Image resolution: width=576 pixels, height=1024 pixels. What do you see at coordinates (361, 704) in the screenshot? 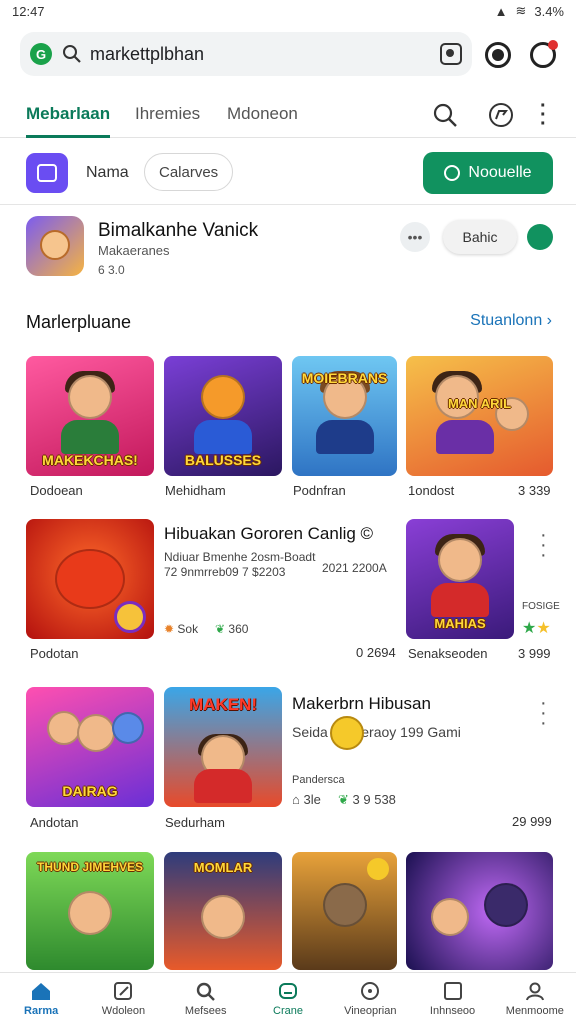
I see `item-title: Makerbrn Hibusan` at bounding box center [361, 704].